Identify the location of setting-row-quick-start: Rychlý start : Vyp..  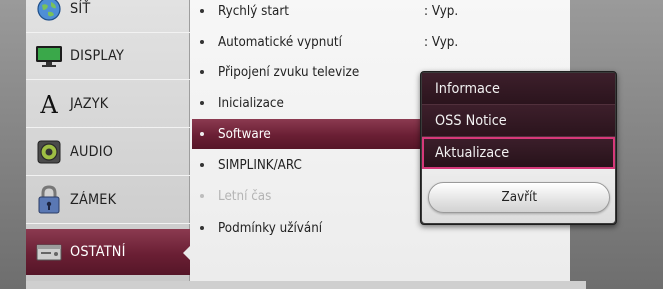
(378, 13).